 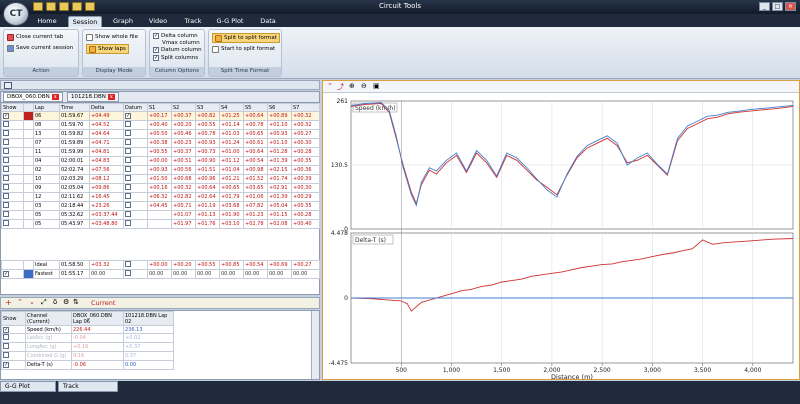 What do you see at coordinates (8, 85) in the screenshot?
I see `grid-icon` at bounding box center [8, 85].